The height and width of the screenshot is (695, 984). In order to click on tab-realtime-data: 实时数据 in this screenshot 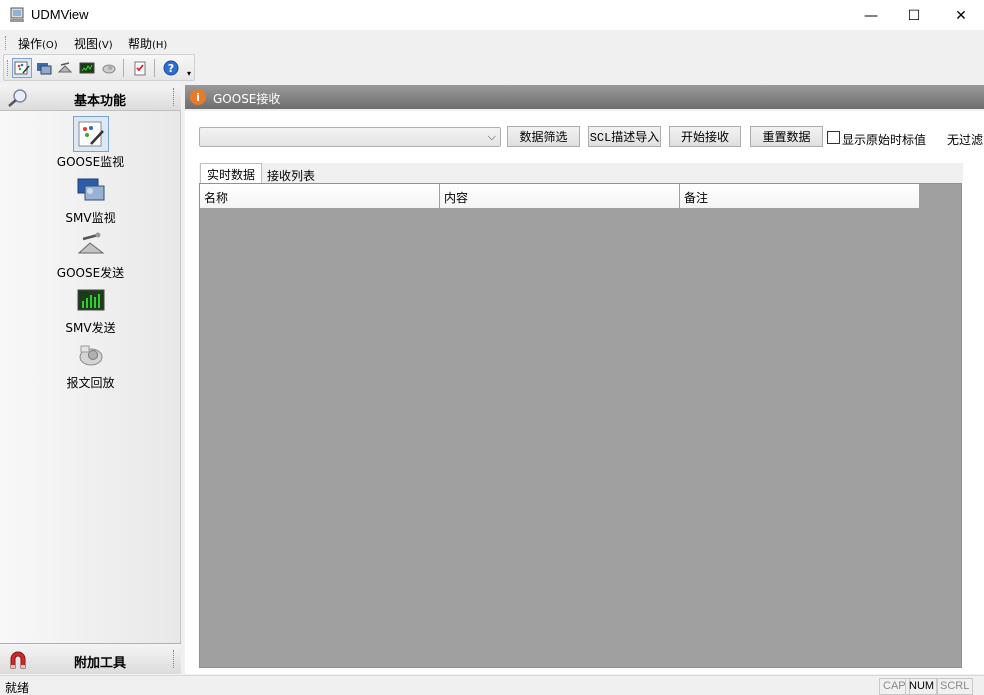, I will do `click(231, 173)`.